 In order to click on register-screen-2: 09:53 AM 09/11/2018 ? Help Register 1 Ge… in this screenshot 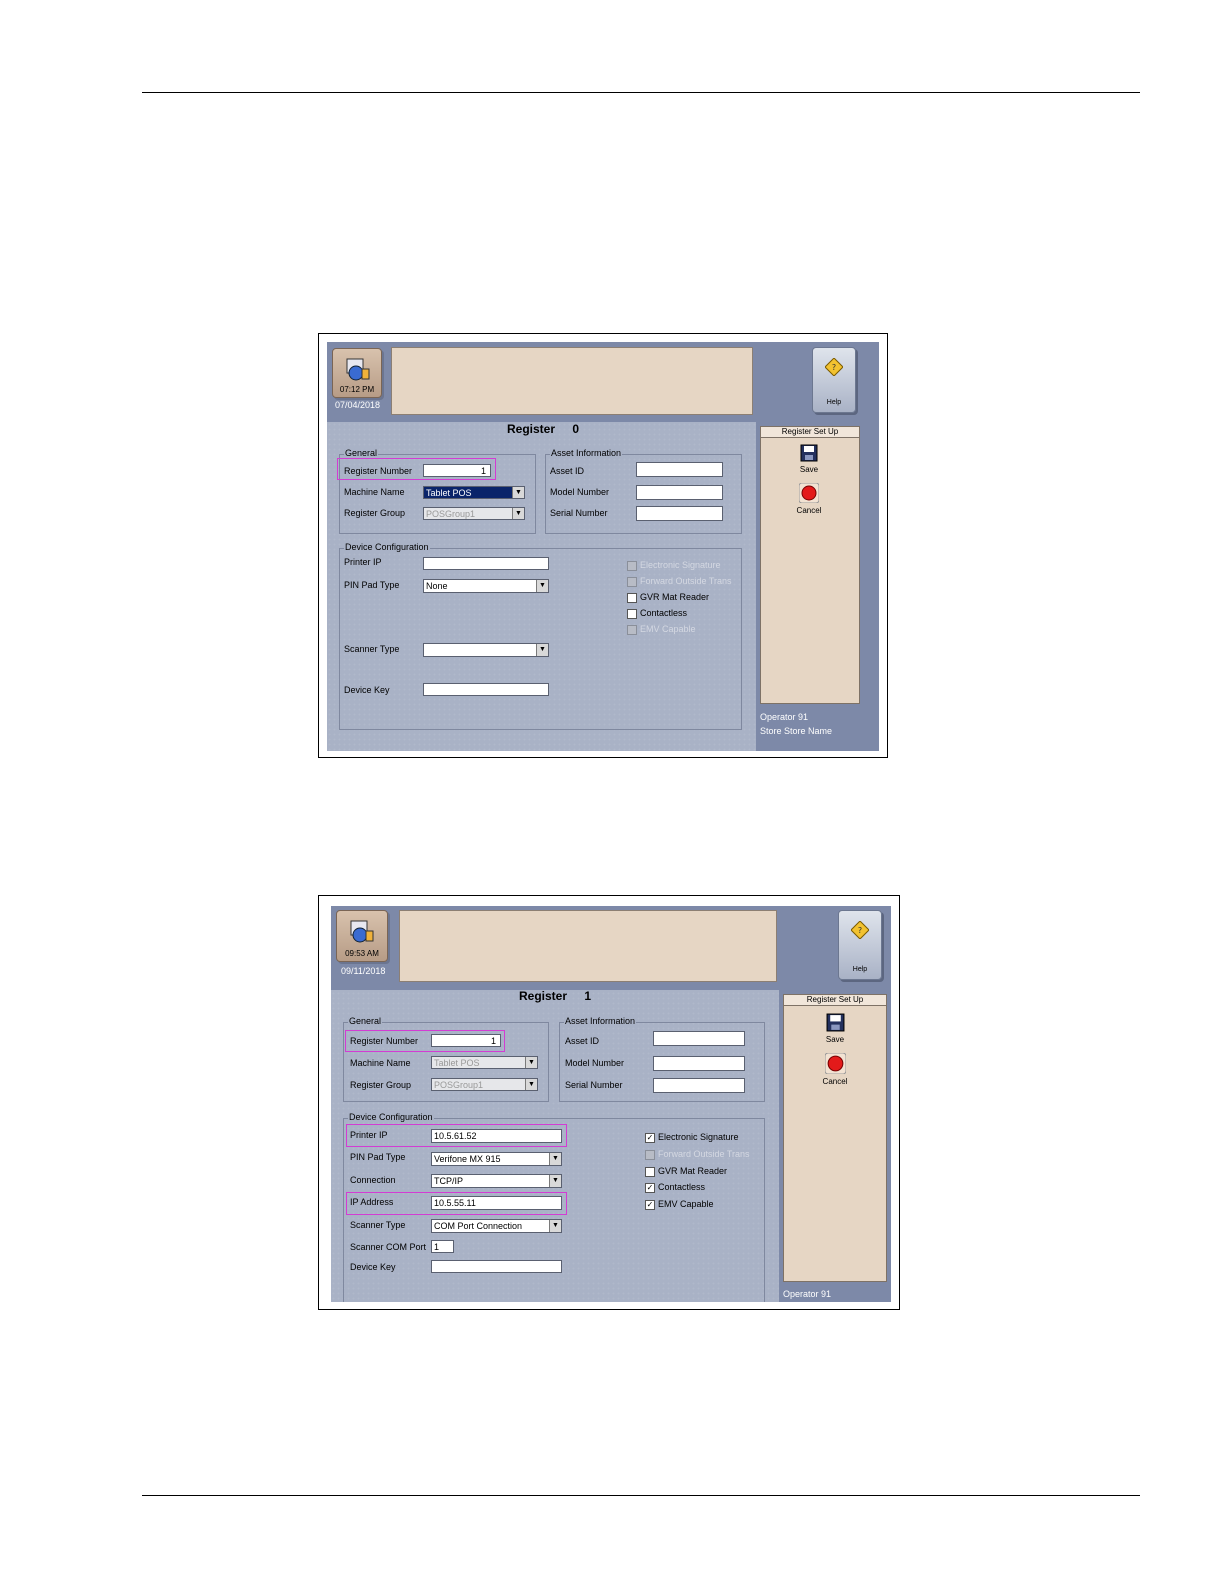, I will do `click(611, 1104)`.